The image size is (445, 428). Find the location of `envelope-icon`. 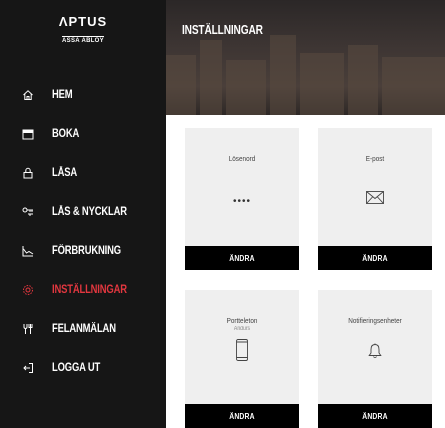

envelope-icon is located at coordinates (375, 197).